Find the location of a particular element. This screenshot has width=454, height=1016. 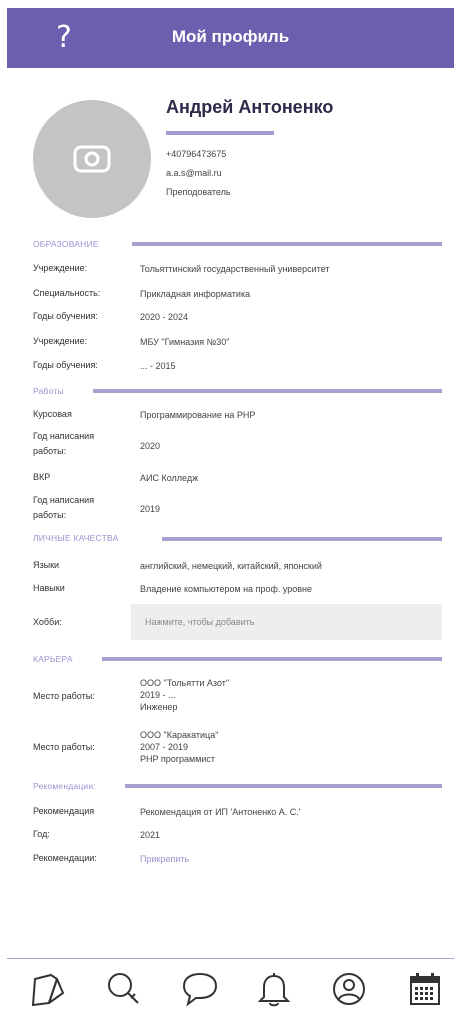

section-title-works: Работы is located at coordinates (48, 391).